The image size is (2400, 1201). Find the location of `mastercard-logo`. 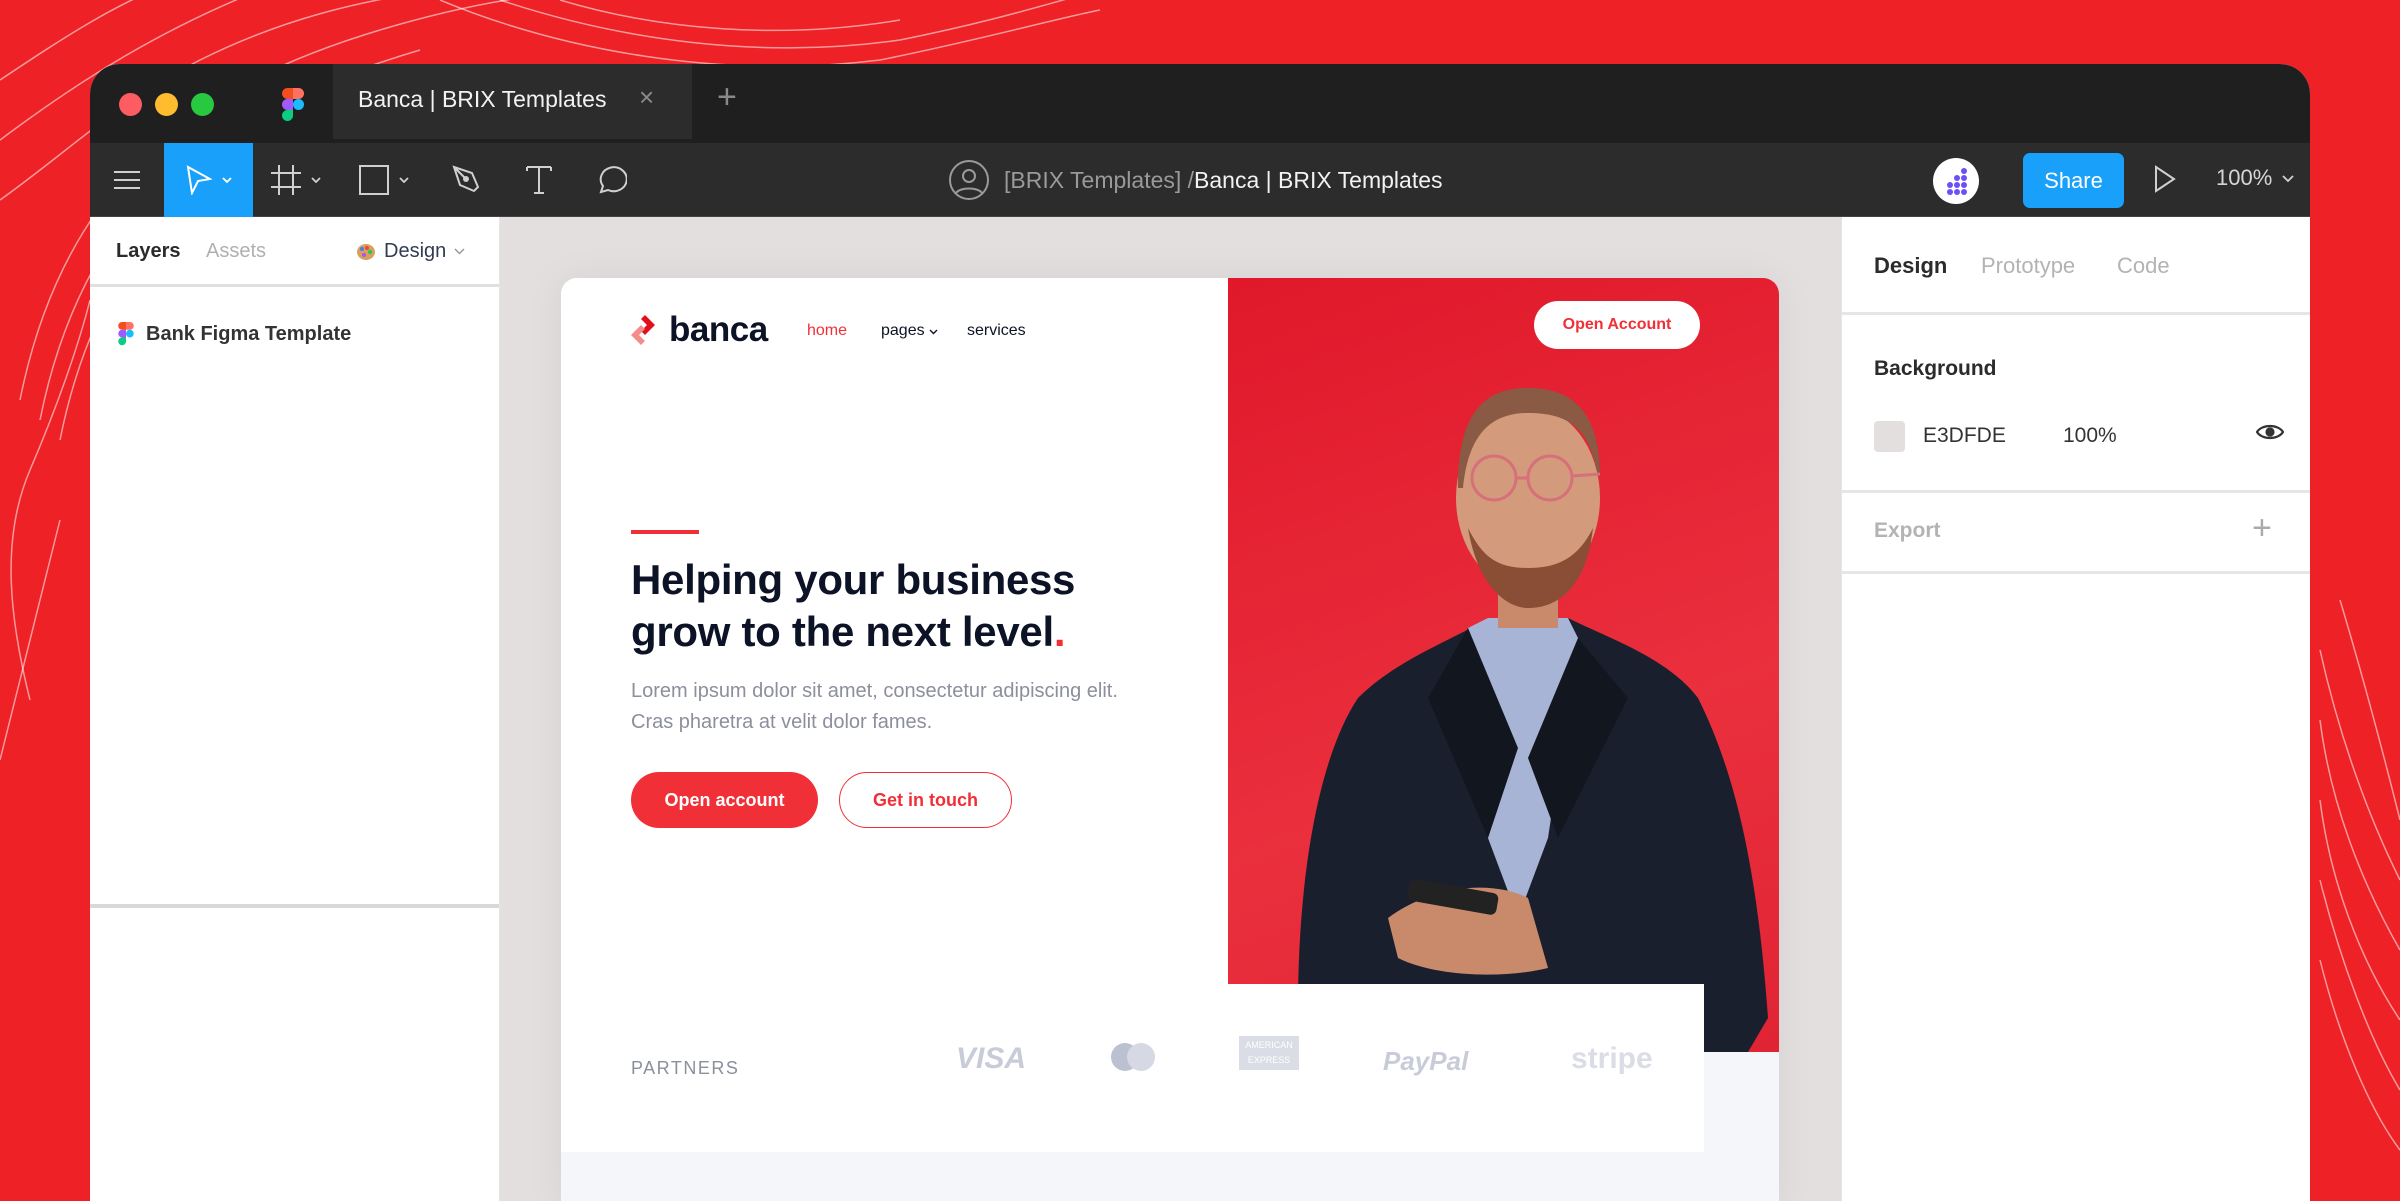

mastercard-logo is located at coordinates (1133, 1057).